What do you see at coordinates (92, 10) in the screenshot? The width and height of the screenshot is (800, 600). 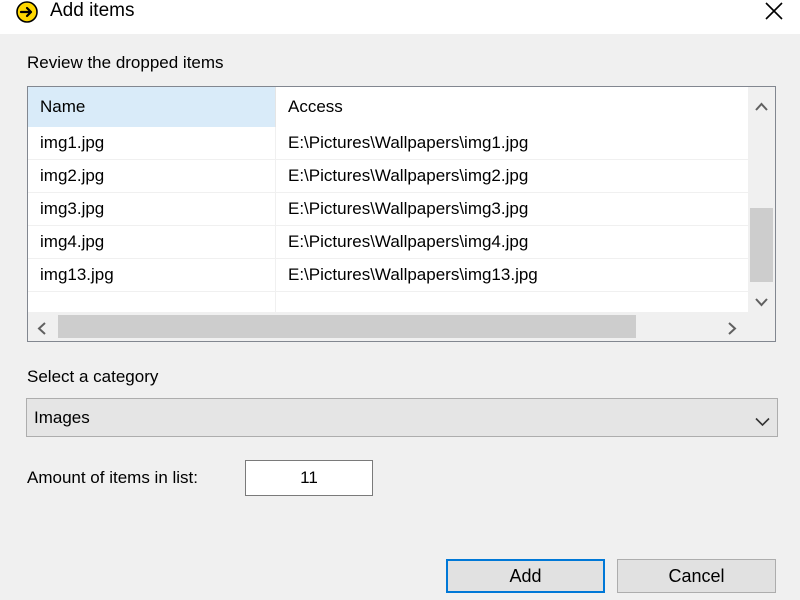 I see `window-title: Add items` at bounding box center [92, 10].